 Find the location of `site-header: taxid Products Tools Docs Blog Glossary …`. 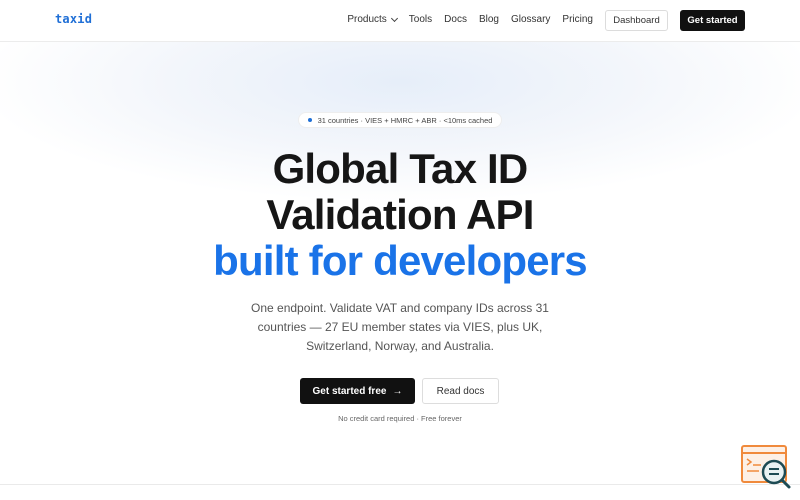

site-header: taxid Products Tools Docs Blog Glossary … is located at coordinates (400, 21).